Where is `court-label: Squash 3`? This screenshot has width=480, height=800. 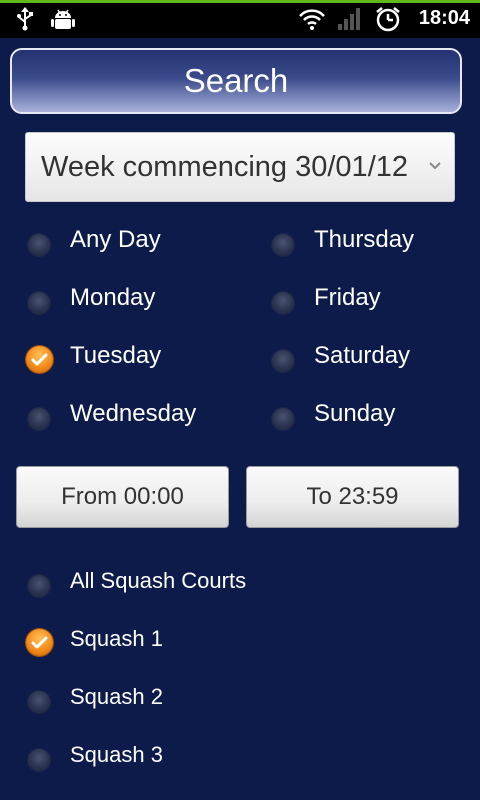 court-label: Squash 3 is located at coordinates (116, 754).